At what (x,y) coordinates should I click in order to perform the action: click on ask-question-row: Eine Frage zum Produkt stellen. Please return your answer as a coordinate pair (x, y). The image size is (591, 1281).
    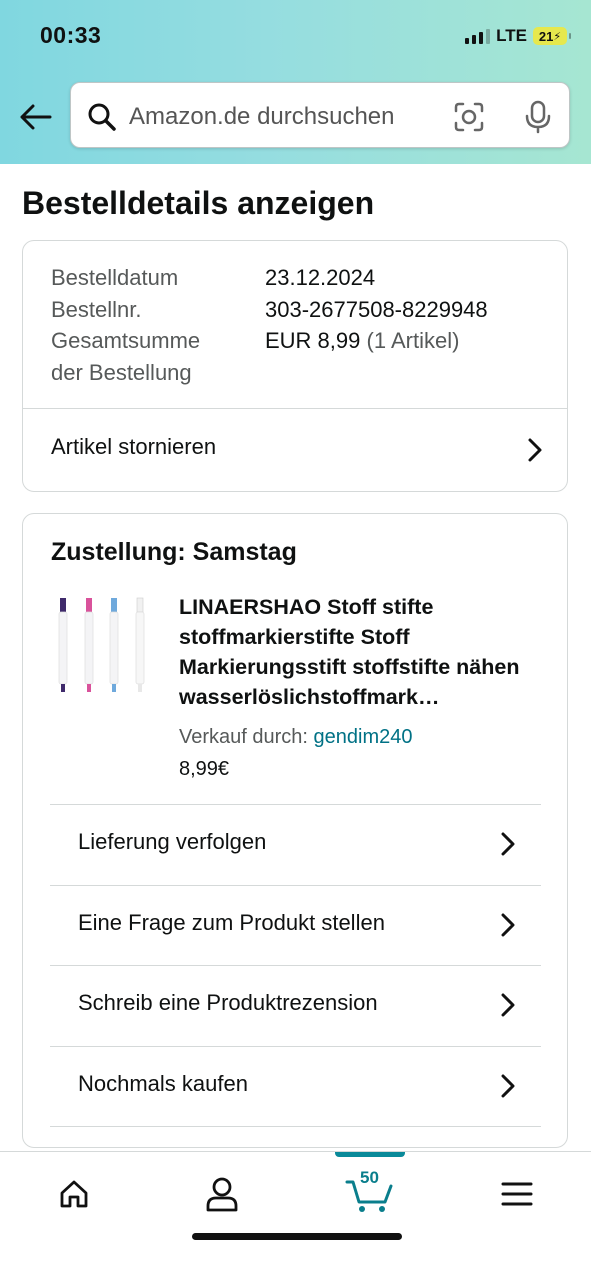
    Looking at the image, I should click on (295, 926).